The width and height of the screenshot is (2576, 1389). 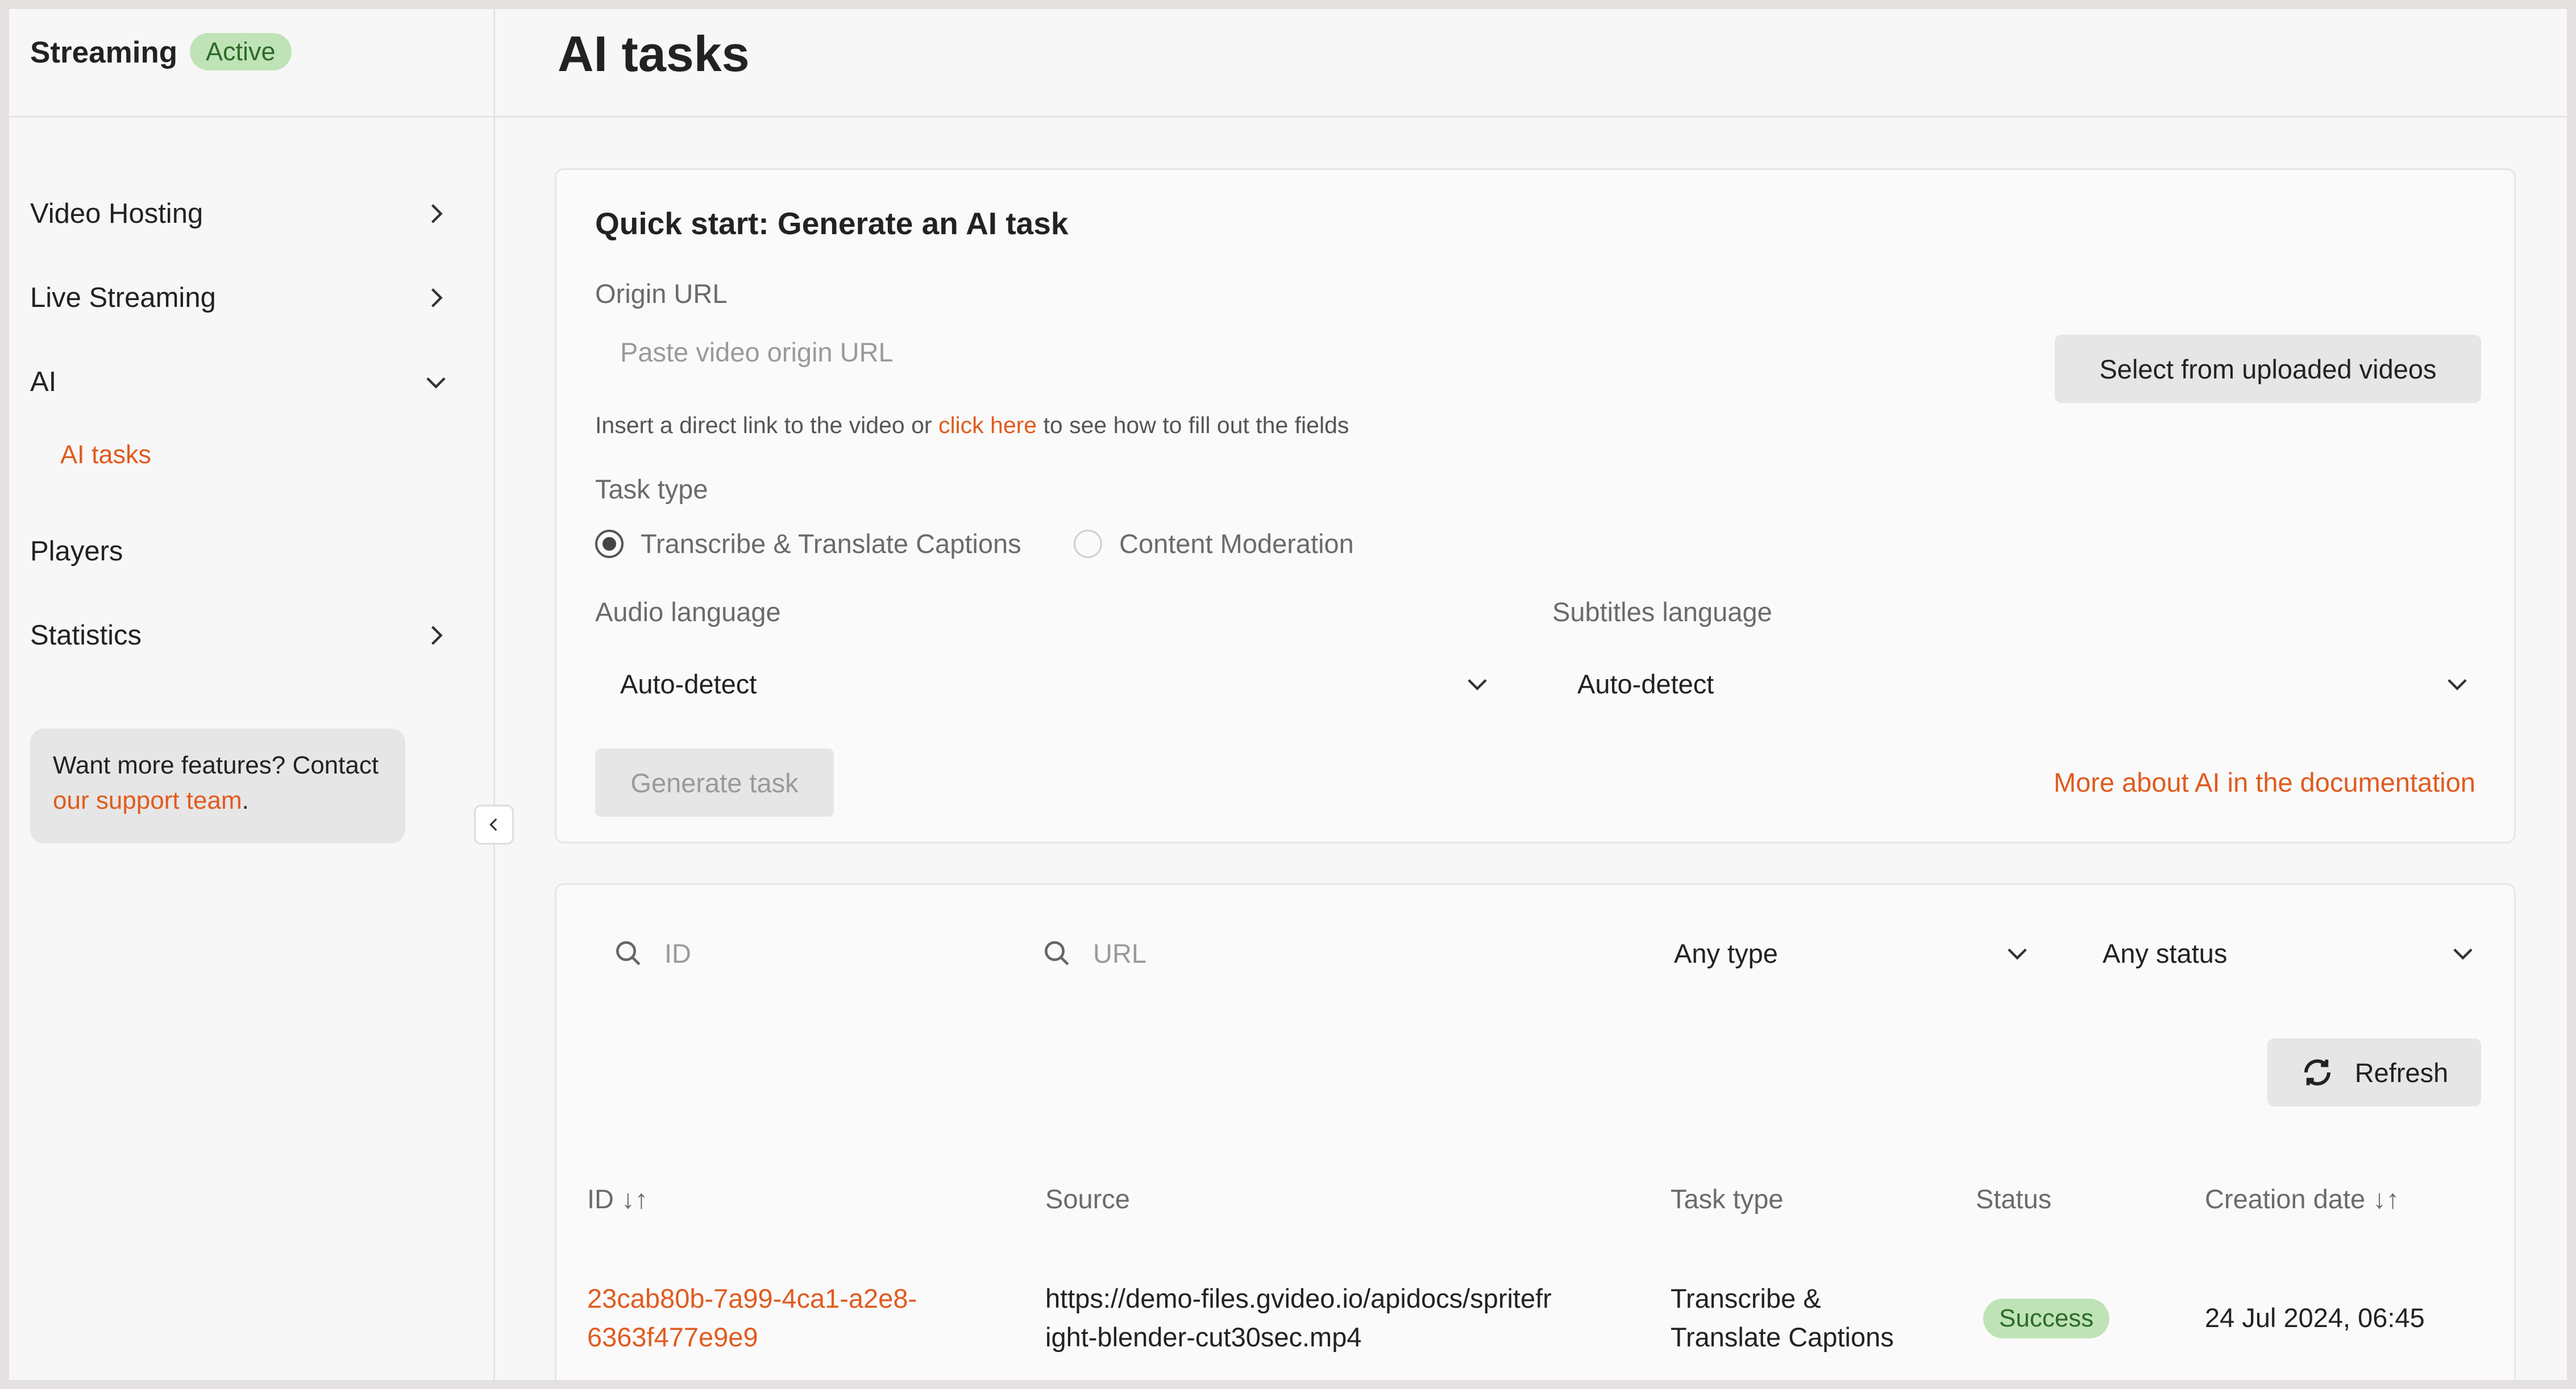 I want to click on promo-suffix: ., so click(x=246, y=800).